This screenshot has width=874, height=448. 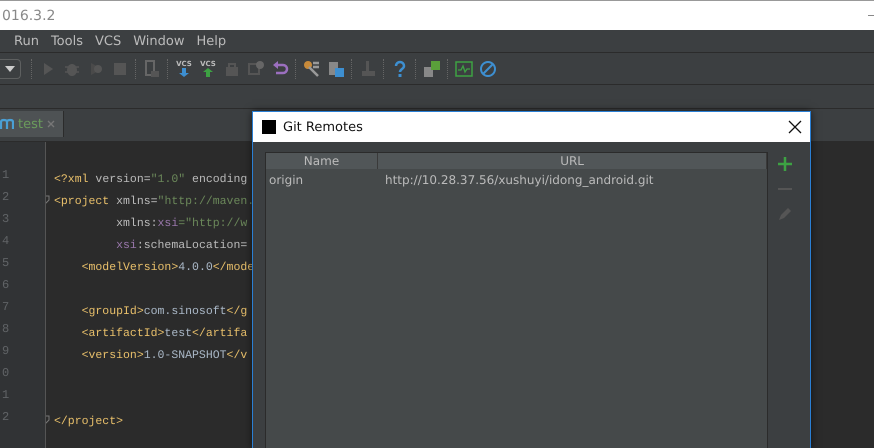 What do you see at coordinates (432, 69) in the screenshot?
I see `sync-icon` at bounding box center [432, 69].